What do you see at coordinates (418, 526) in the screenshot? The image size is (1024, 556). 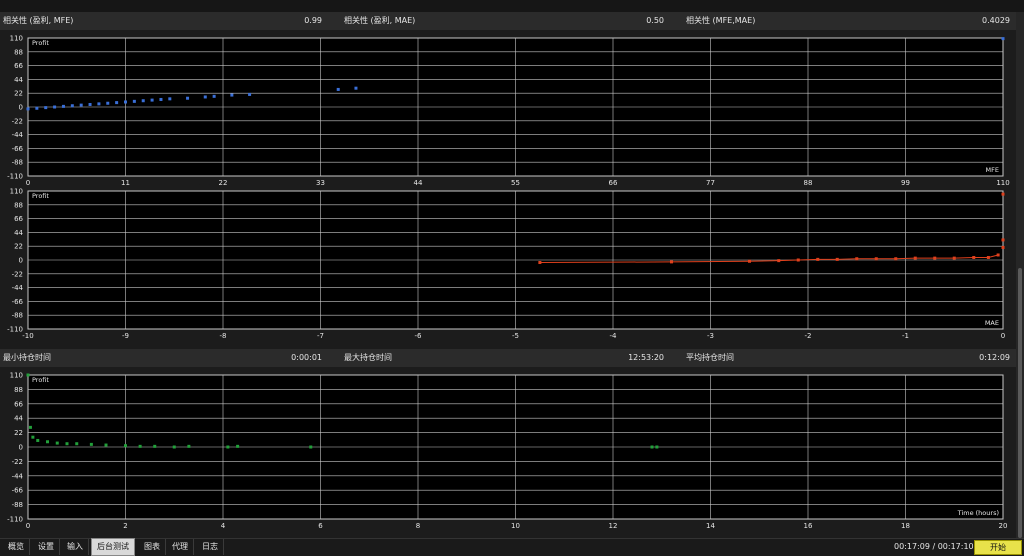 I see `x-tick-label: 8` at bounding box center [418, 526].